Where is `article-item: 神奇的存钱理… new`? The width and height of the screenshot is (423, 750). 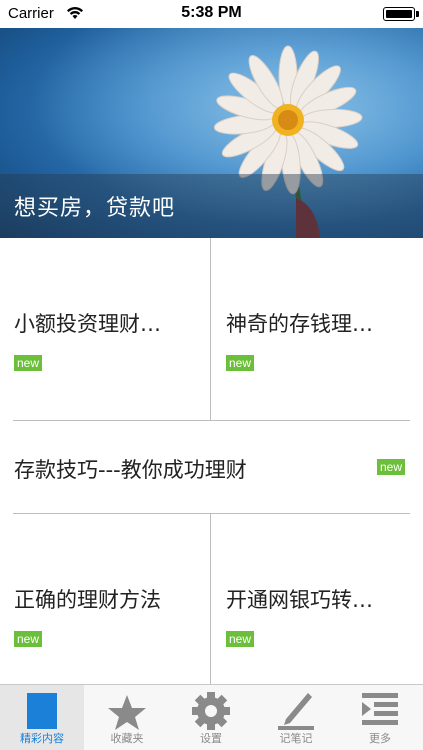 article-item: 神奇的存钱理… new is located at coordinates (317, 329).